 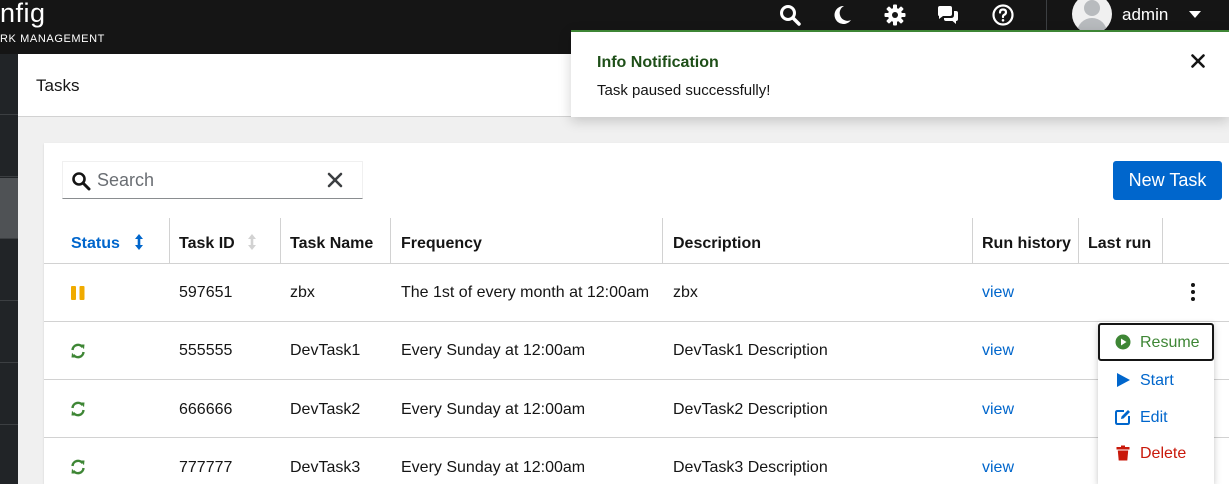 I want to click on clear-search-icon, so click(x=335, y=180).